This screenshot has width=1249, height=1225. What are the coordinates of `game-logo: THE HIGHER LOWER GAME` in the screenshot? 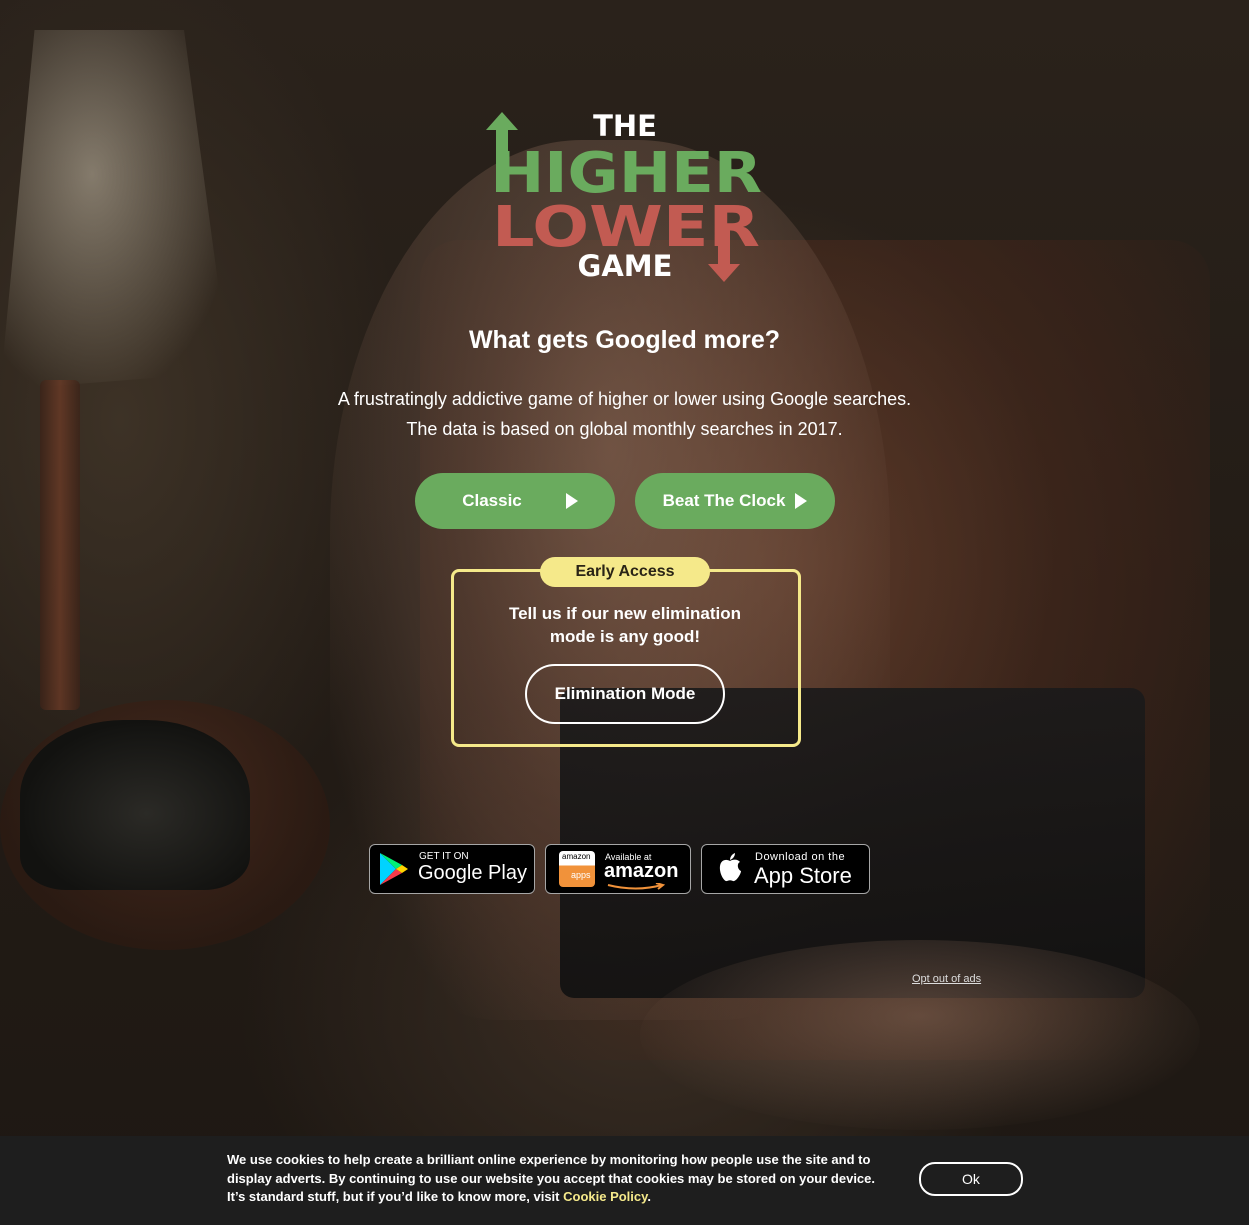 It's located at (624, 196).